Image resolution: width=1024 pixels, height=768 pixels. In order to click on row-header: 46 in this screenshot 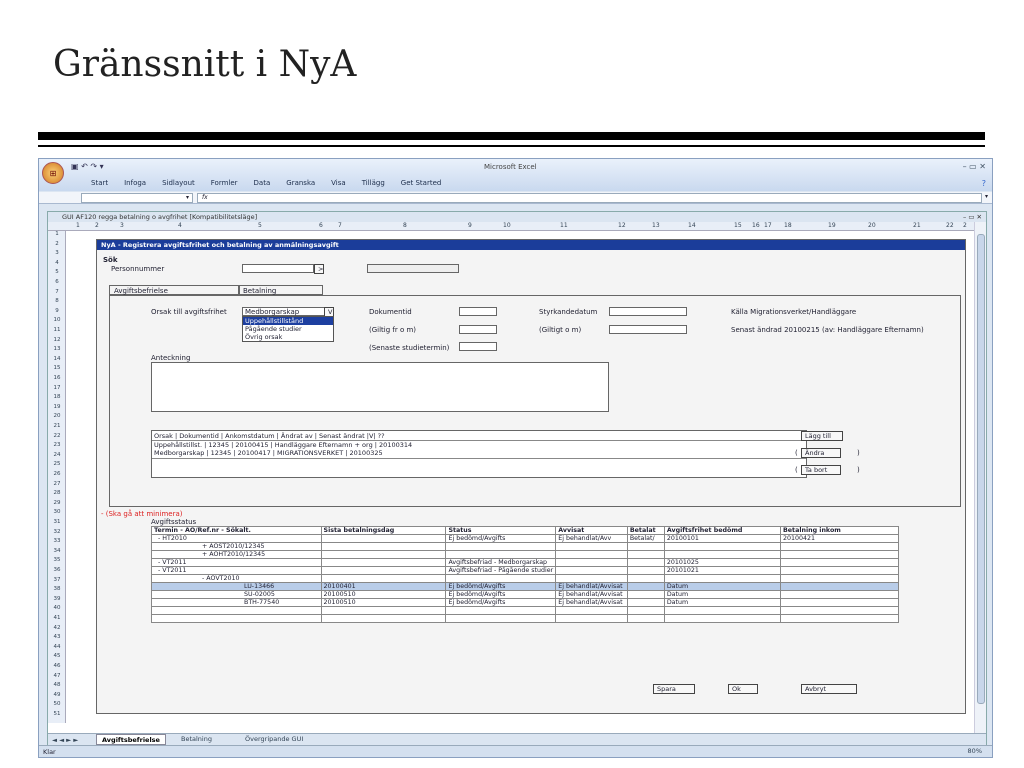, I will do `click(57, 666)`.